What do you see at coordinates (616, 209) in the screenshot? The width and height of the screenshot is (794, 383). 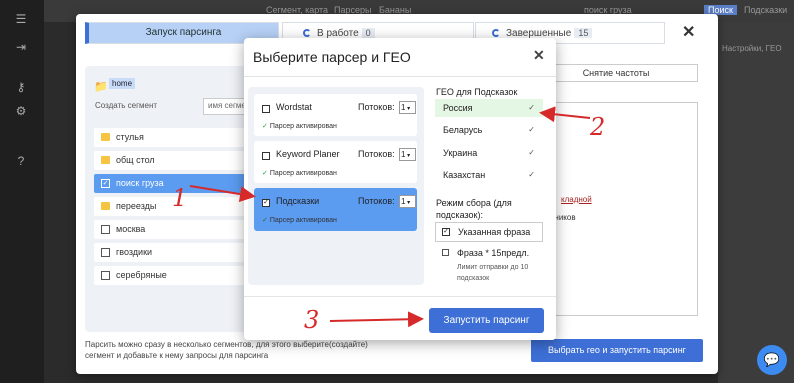 I see `queries-textarea: кладной едиников` at bounding box center [616, 209].